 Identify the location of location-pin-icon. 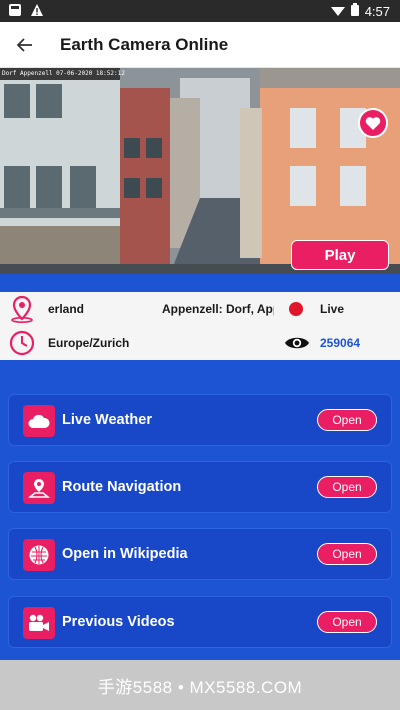
(22, 309).